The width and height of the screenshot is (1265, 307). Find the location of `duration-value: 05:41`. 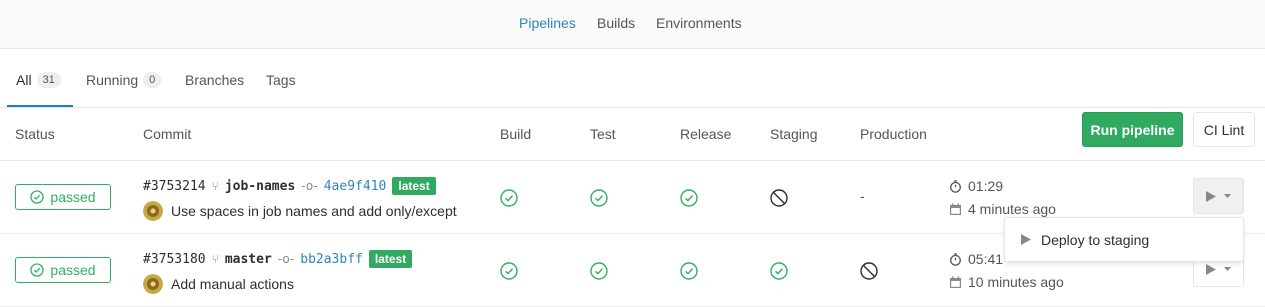

duration-value: 05:41 is located at coordinates (986, 259).